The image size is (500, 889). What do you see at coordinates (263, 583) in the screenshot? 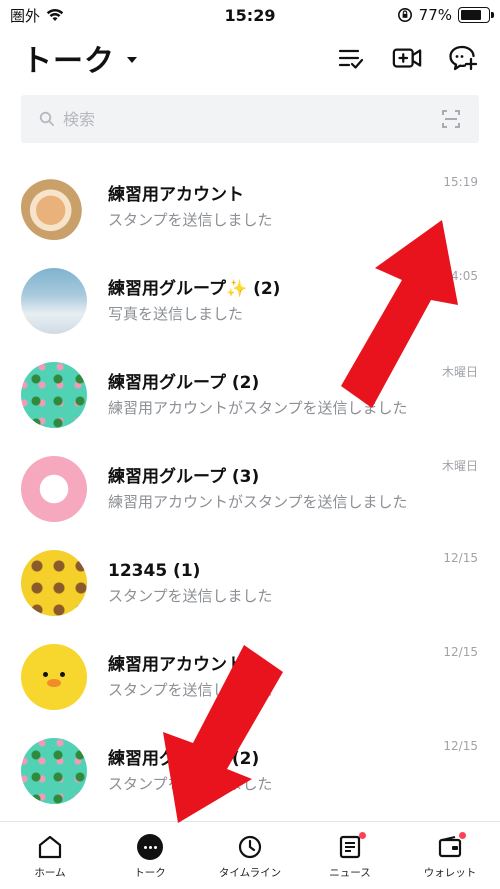
I see `chat-text: 12345 (1) スタンプを送信しました` at bounding box center [263, 583].